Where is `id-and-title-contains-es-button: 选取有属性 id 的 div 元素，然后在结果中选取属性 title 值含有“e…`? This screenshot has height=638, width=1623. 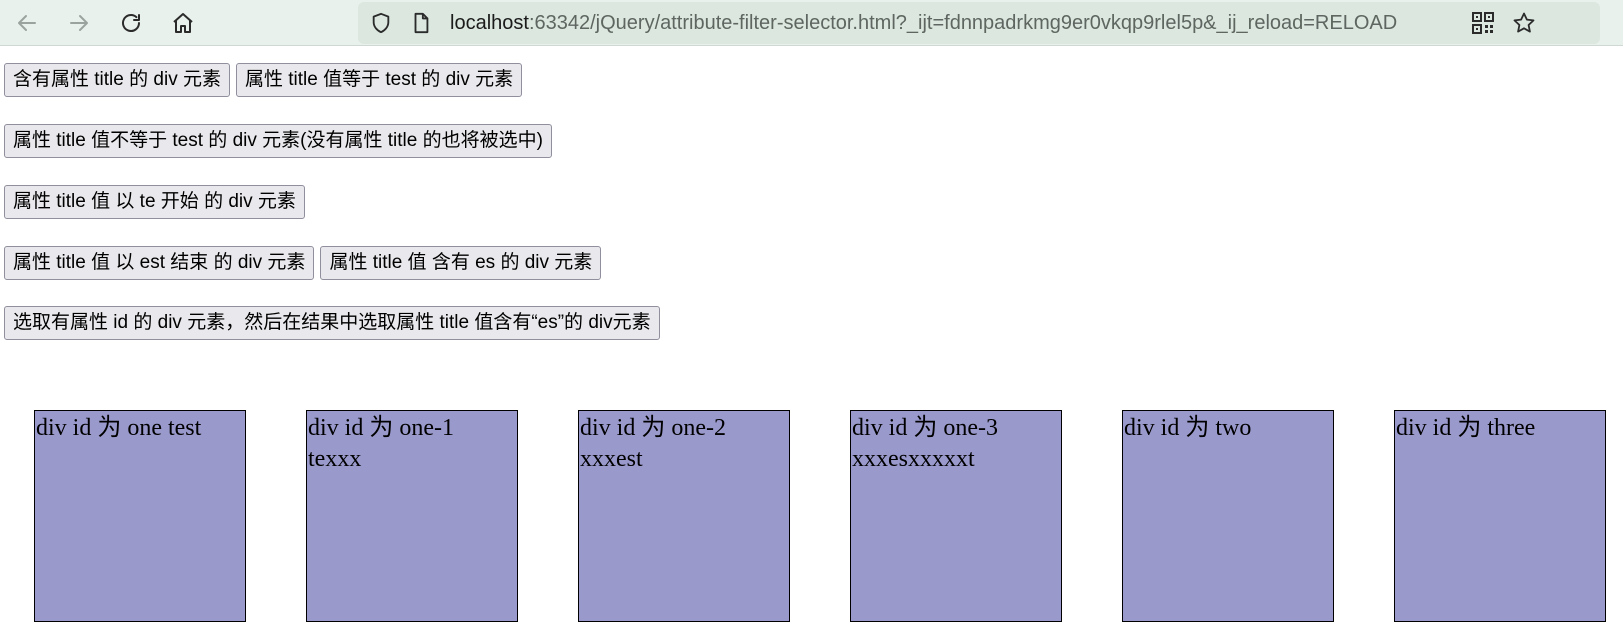
id-and-title-contains-es-button: 选取有属性 id 的 div 元素，然后在结果中选取属性 title 值含有“e… is located at coordinates (332, 323).